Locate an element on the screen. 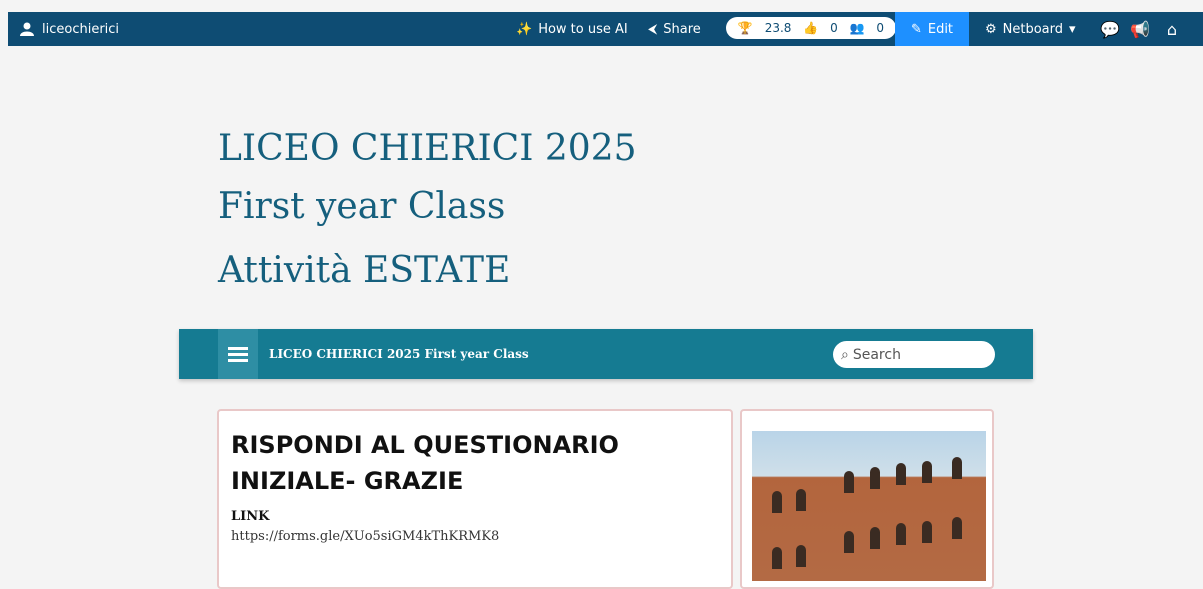 Image resolution: width=1203 pixels, height=589 pixels. board-title: LICEO CHIERICI 2025 First year Class is located at coordinates (399, 354).